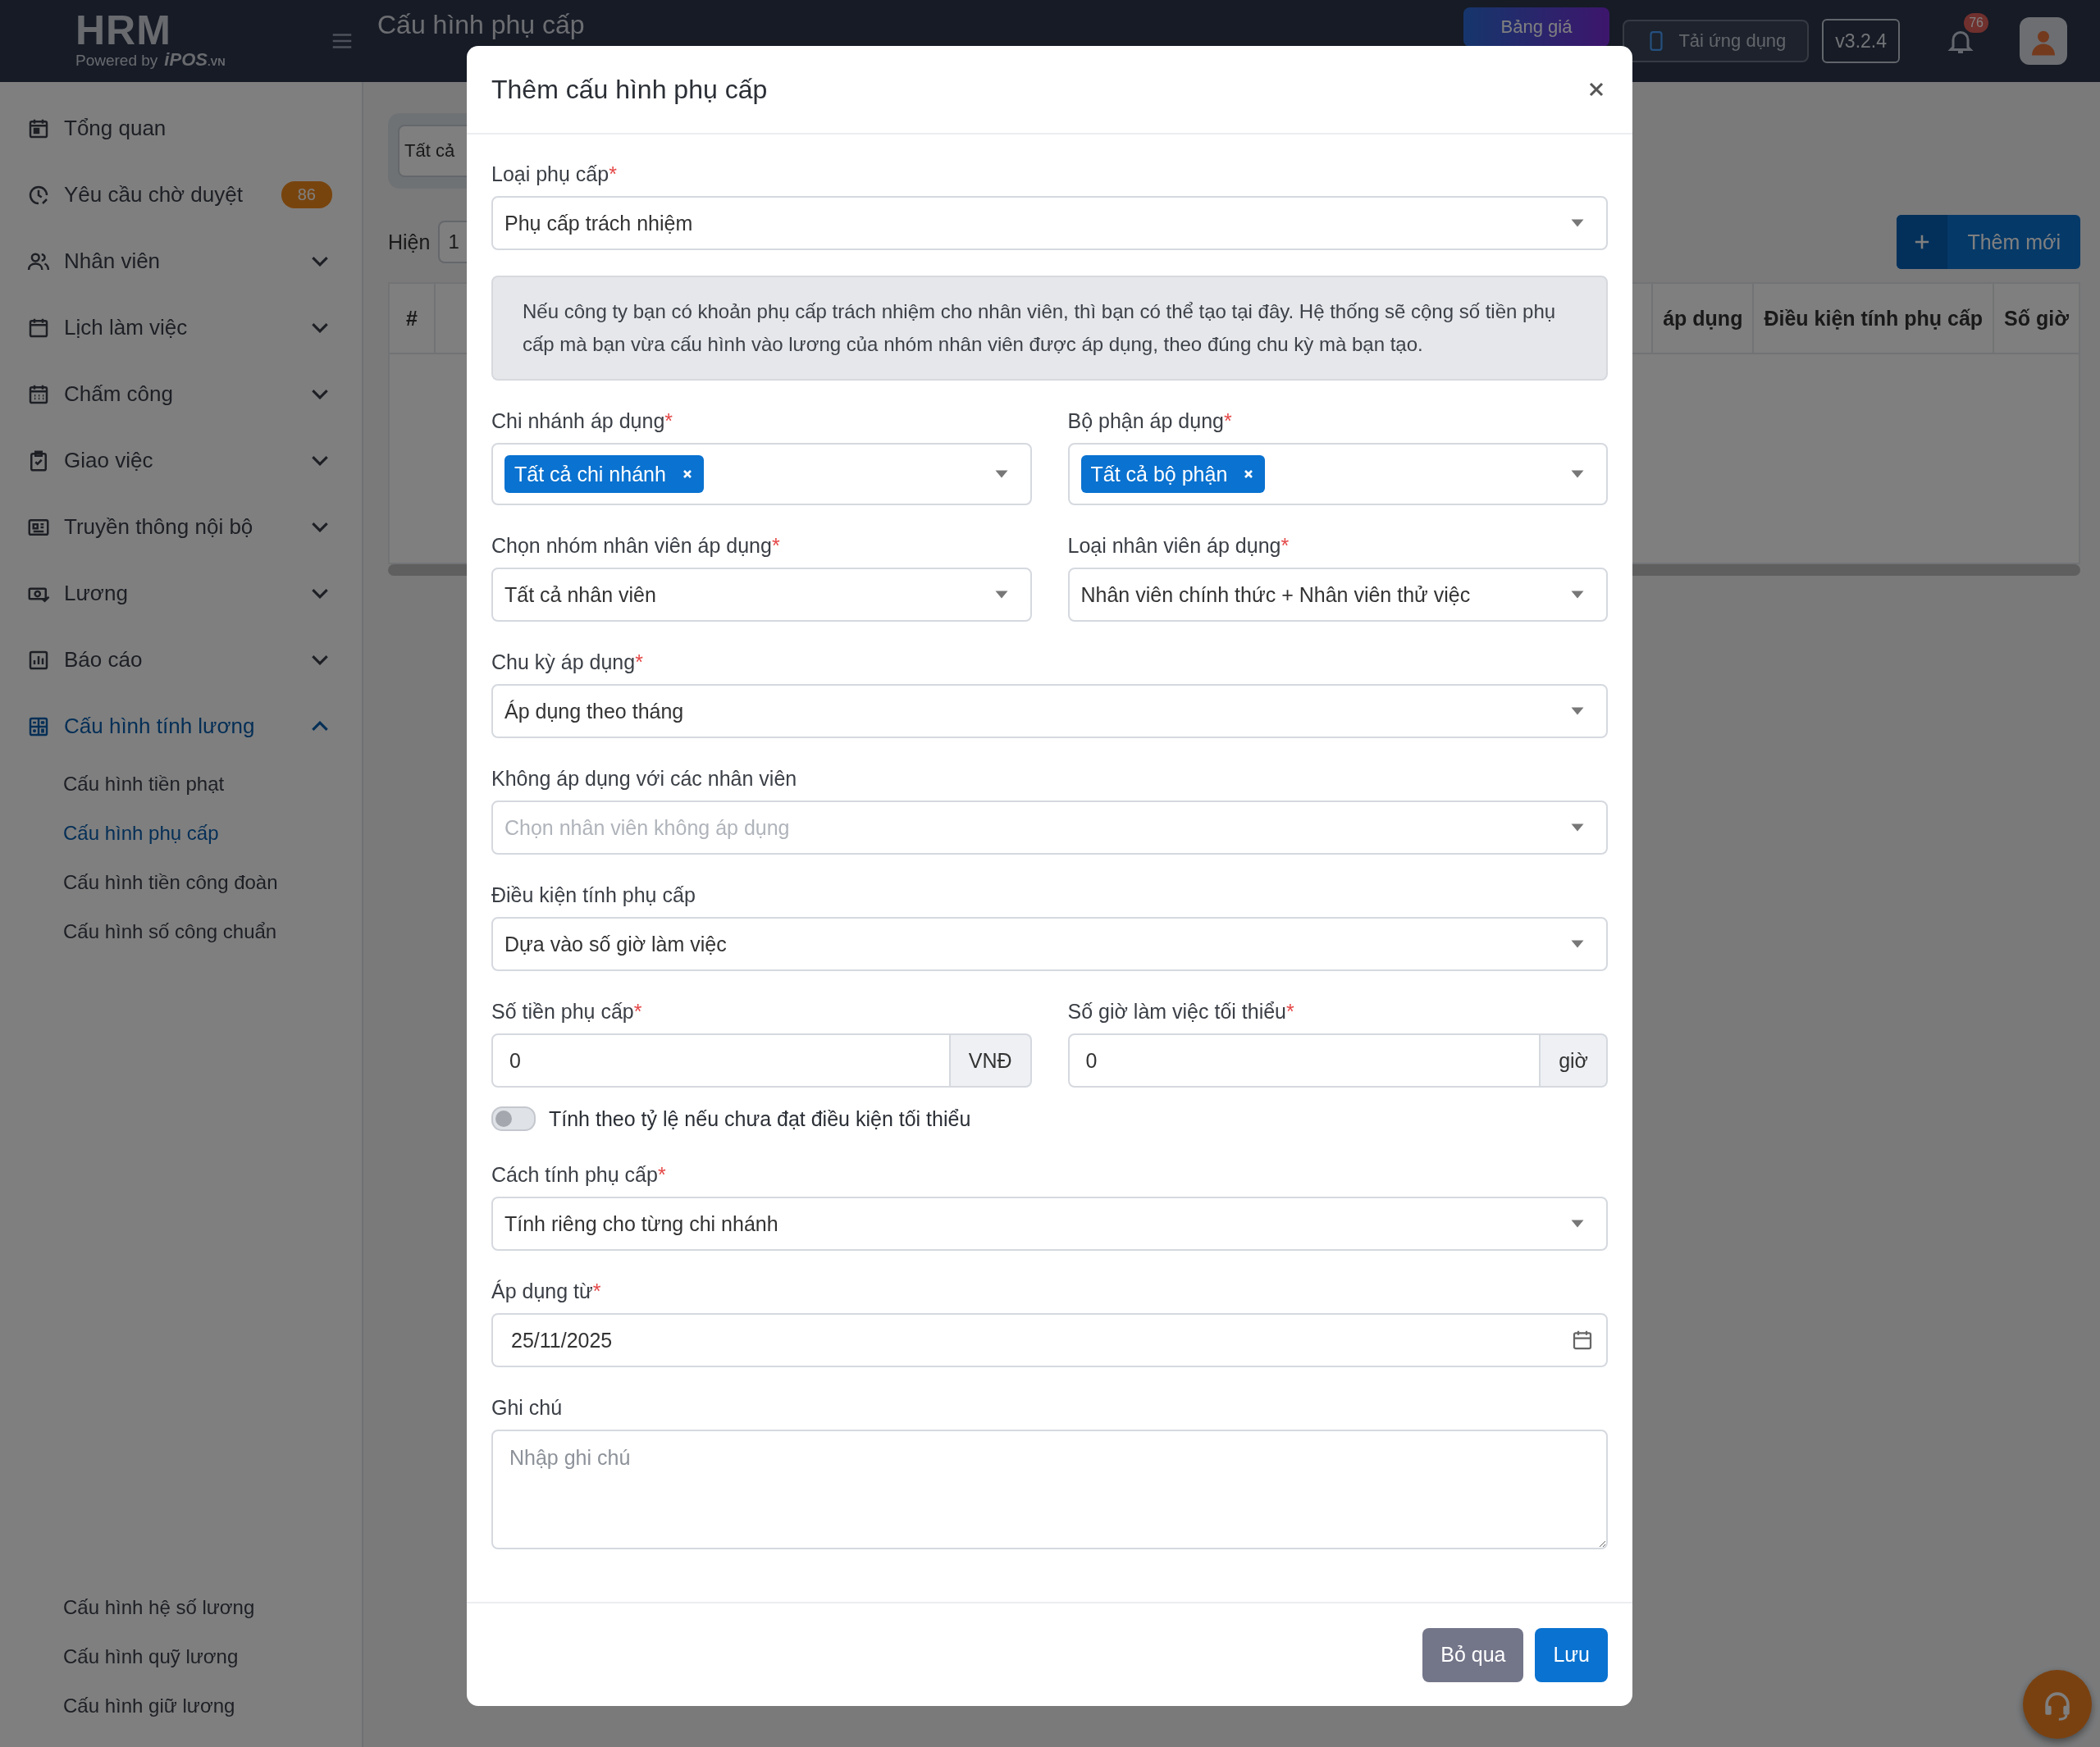 The height and width of the screenshot is (1747, 2100). What do you see at coordinates (1049, 1224) in the screenshot?
I see `select-field: Tính riêng cho từng chi nhánh` at bounding box center [1049, 1224].